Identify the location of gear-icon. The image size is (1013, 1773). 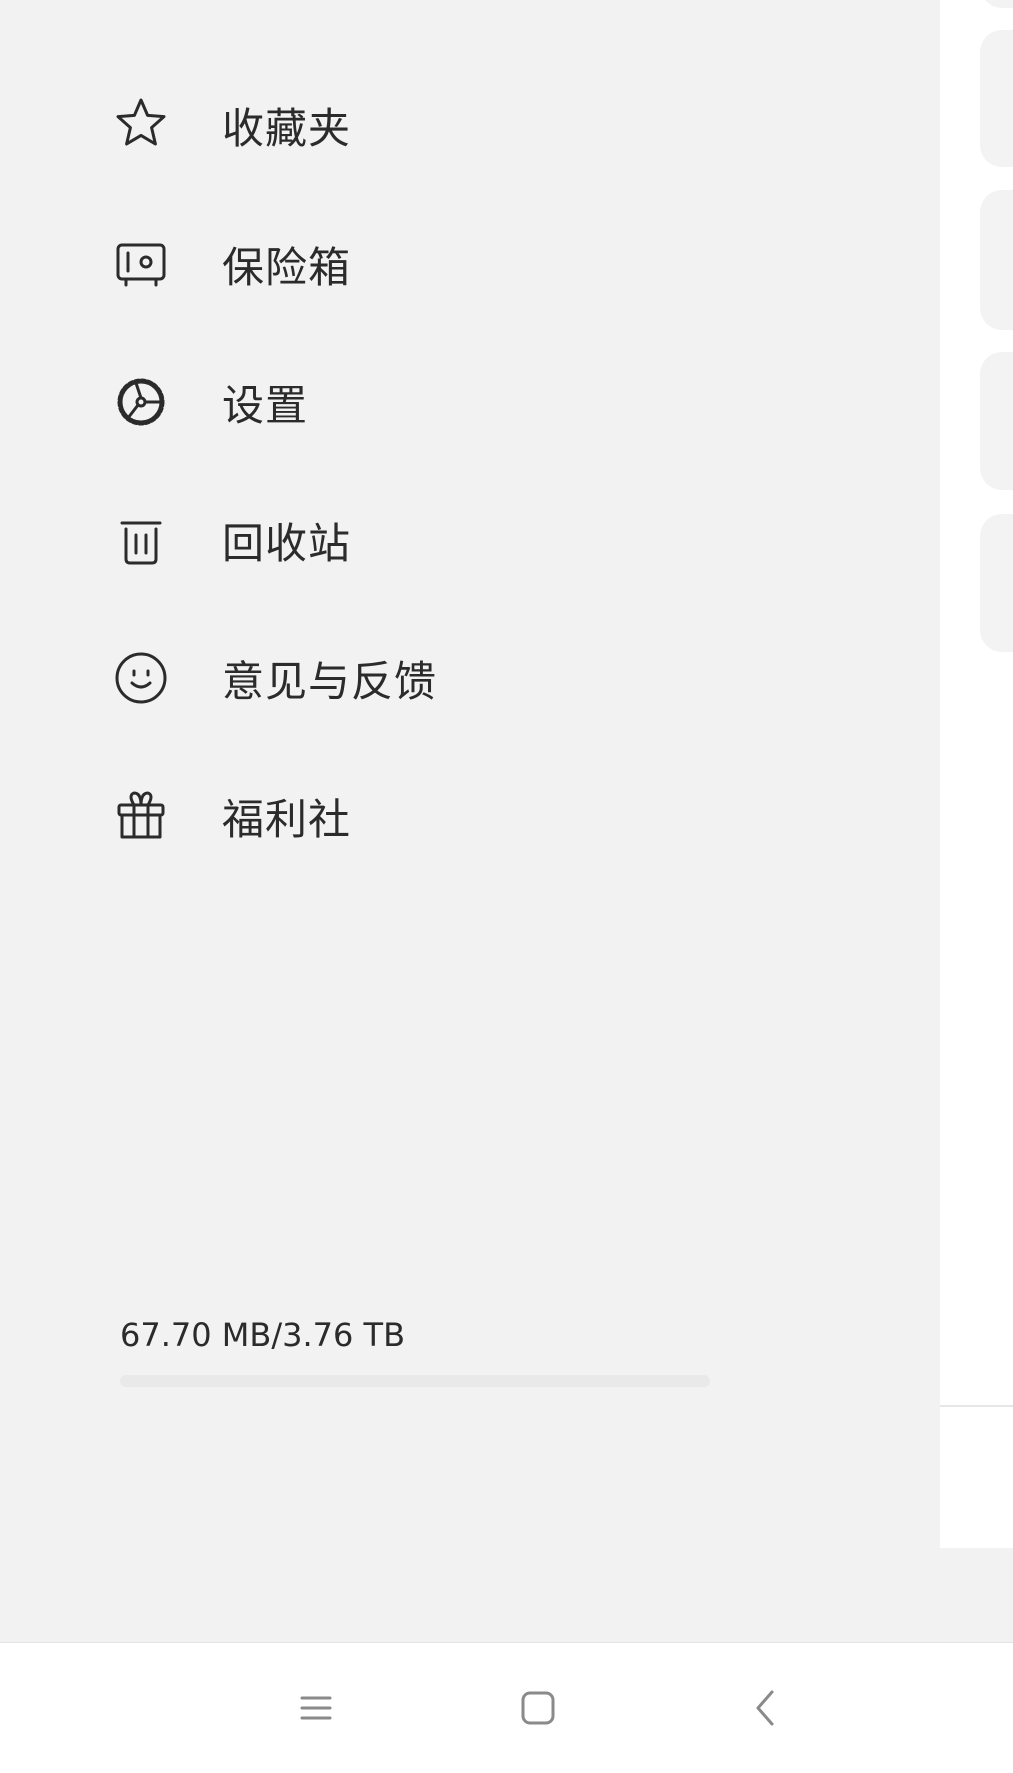
(141, 402).